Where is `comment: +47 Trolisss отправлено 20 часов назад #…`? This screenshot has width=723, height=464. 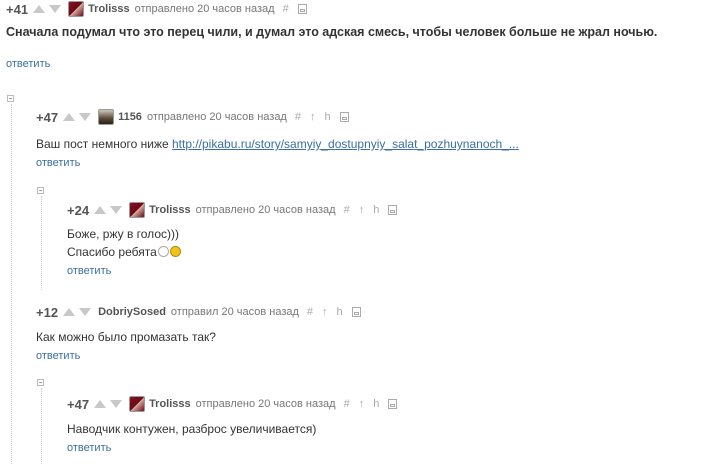 comment: +47 Trolisss отправлено 20 часов назад #… is located at coordinates (392, 425).